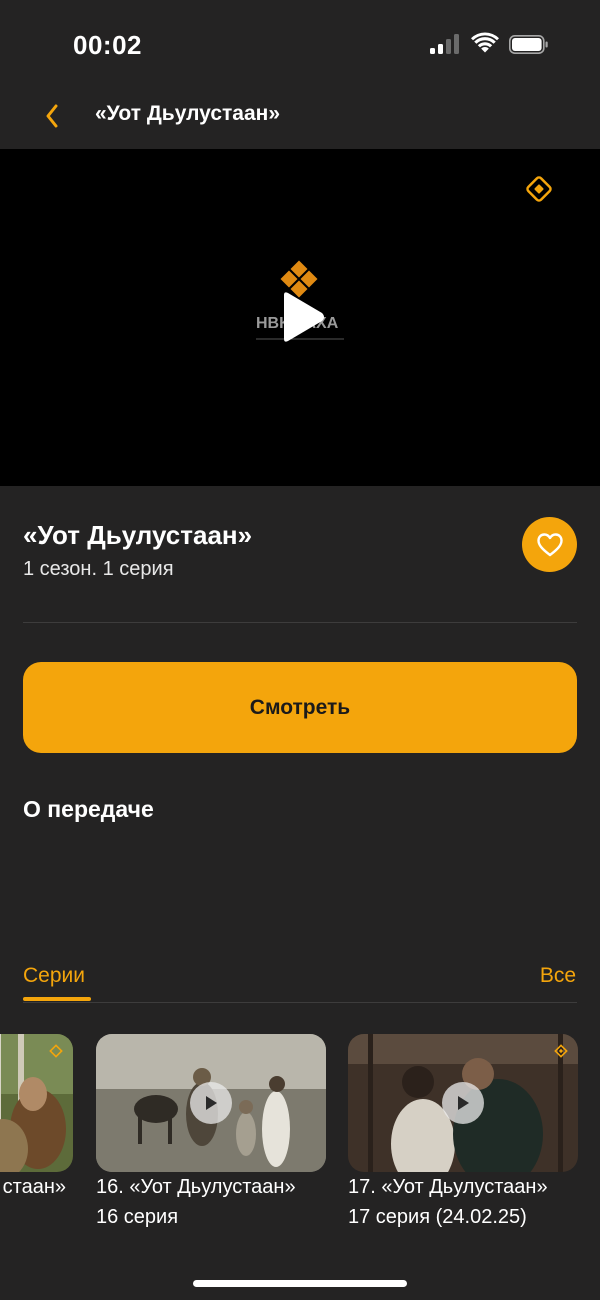  Describe the element at coordinates (300, 1283) in the screenshot. I see `home-indicator` at that location.